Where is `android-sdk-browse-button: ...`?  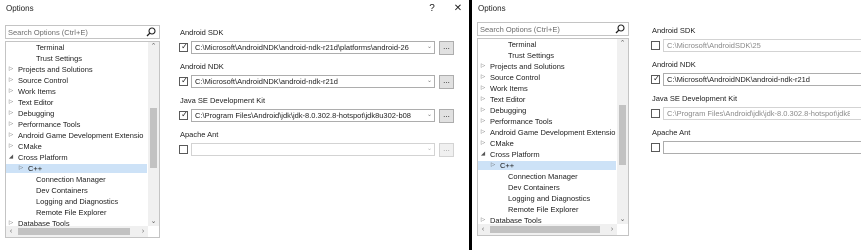 android-sdk-browse-button: ... is located at coordinates (446, 48).